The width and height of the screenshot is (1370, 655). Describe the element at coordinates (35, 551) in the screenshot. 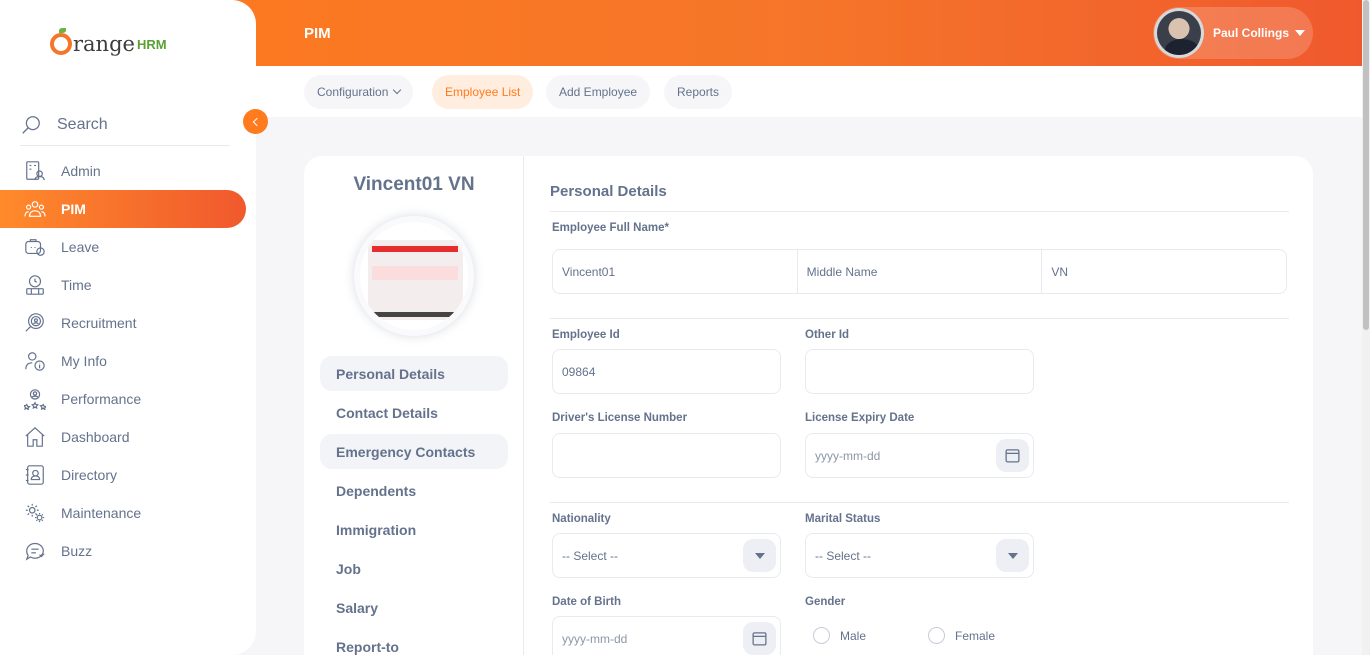

I see `buzz-icon` at that location.